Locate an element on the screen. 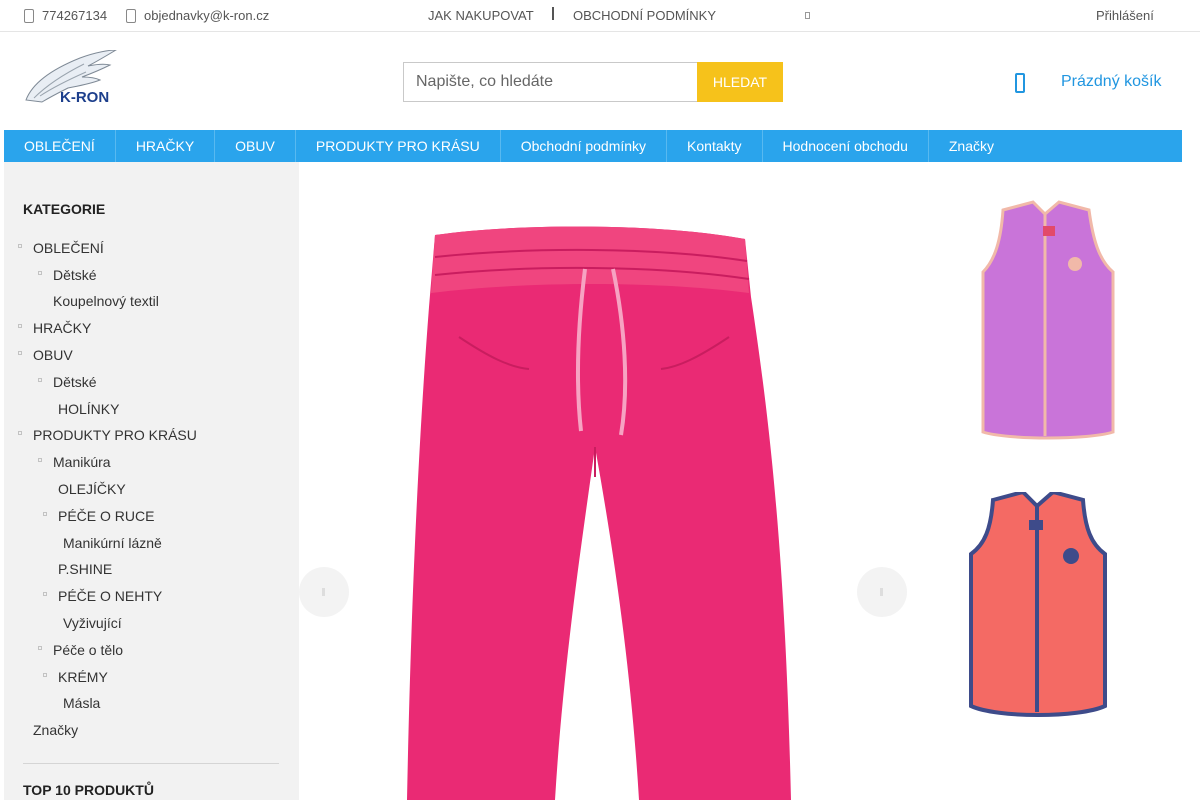 The height and width of the screenshot is (800, 1200). arrow-right-icon is located at coordinates (882, 592).